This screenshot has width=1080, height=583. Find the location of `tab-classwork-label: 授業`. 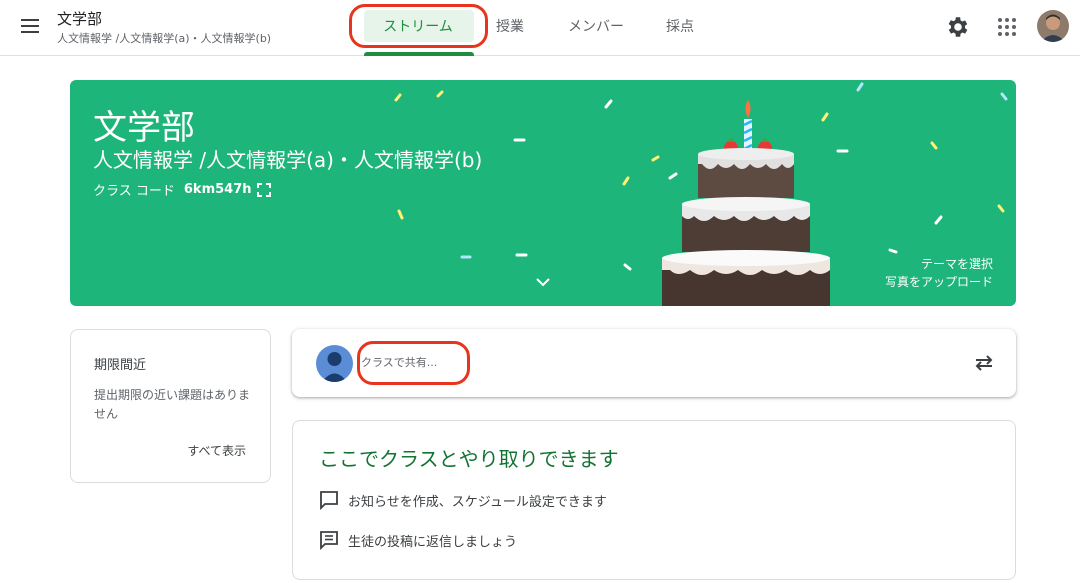

tab-classwork-label: 授業 is located at coordinates (510, 27).